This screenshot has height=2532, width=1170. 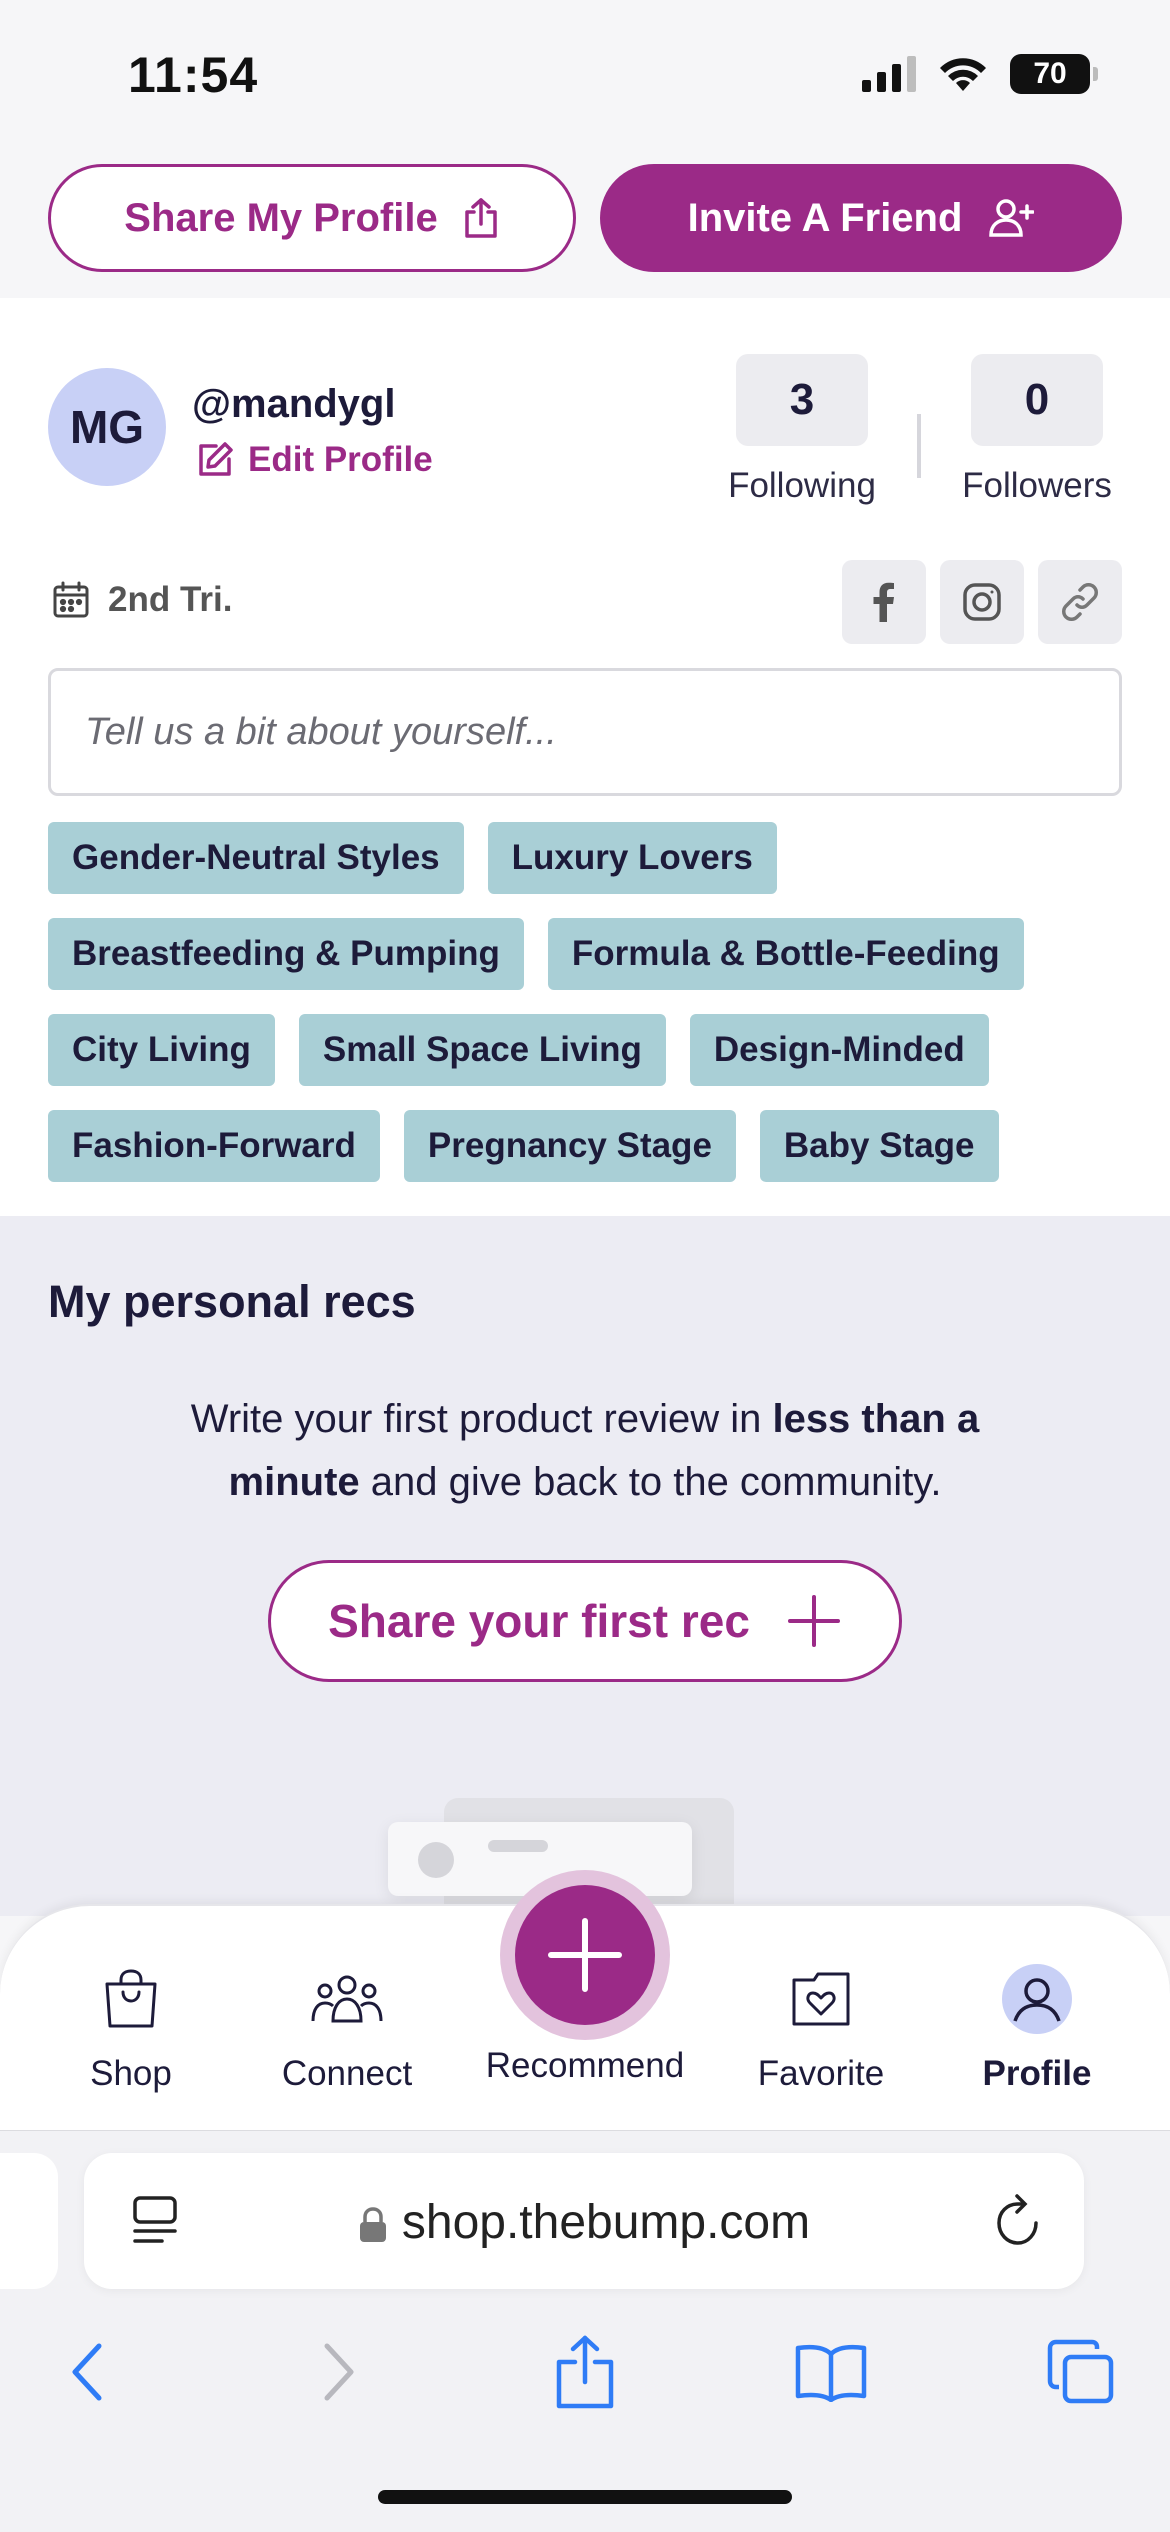 I want to click on share-first-rec-button: Share your first rec, so click(x=585, y=1621).